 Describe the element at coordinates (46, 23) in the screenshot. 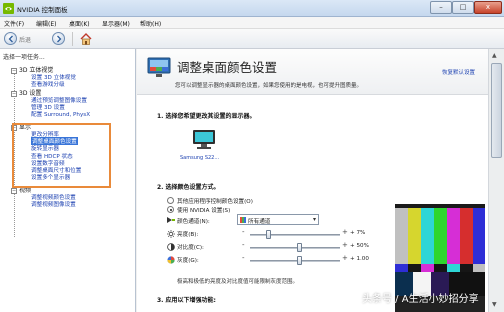

I see `menu-edit: 编辑(E)` at that location.